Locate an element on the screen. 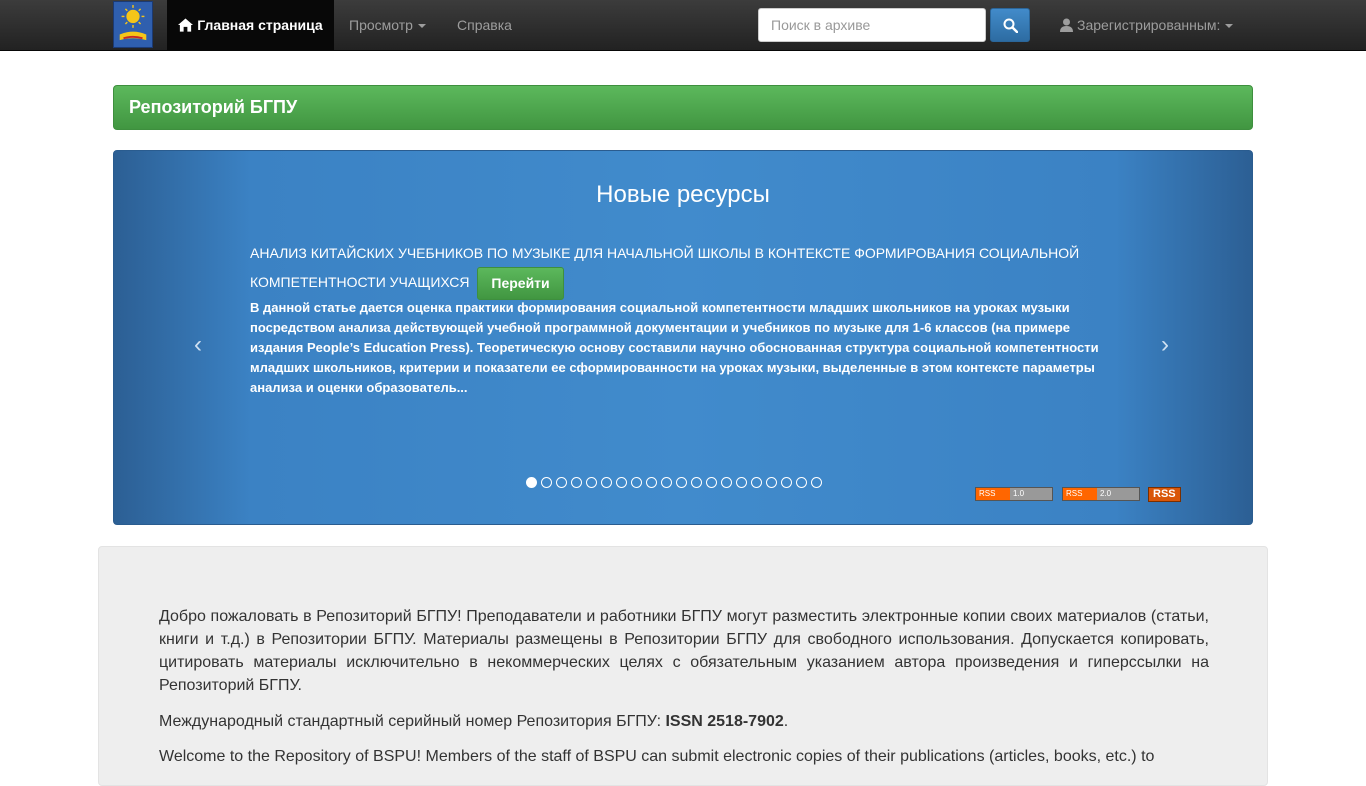 The height and width of the screenshot is (786, 1366). rss-badge-version: 2.0 is located at coordinates (1118, 494).